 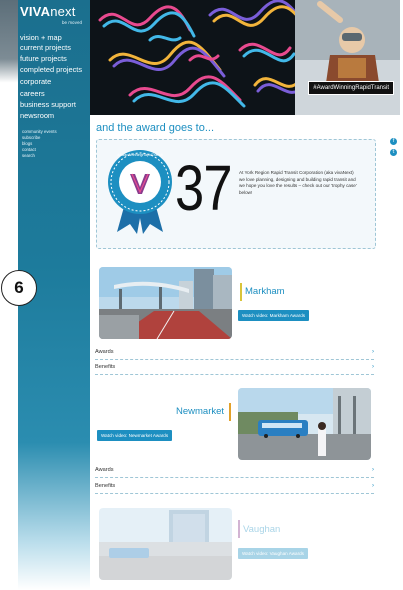 What do you see at coordinates (39, 131) in the screenshot?
I see `subnav-community-events: community events` at bounding box center [39, 131].